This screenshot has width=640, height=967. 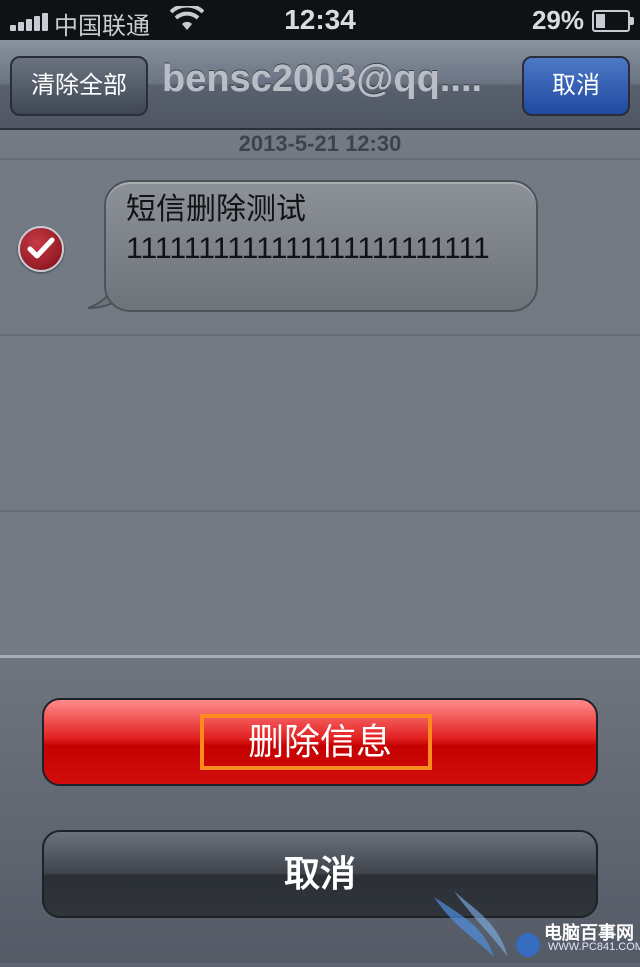 I want to click on watermark-url: WWW.PC841.COM, so click(x=594, y=947).